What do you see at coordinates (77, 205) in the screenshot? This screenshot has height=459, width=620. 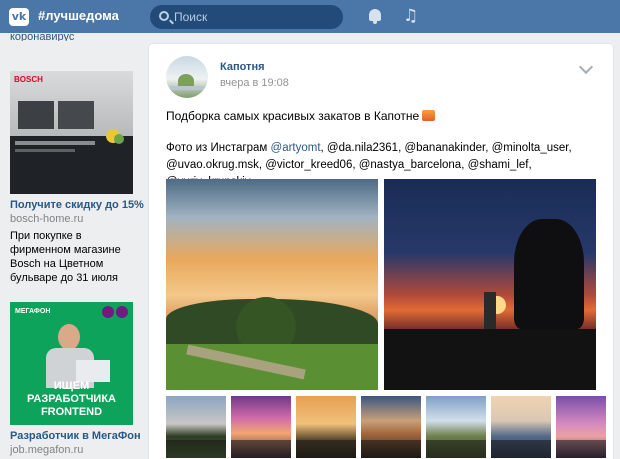 I see `ad-bosch-title: Получите скидку до 15%` at bounding box center [77, 205].